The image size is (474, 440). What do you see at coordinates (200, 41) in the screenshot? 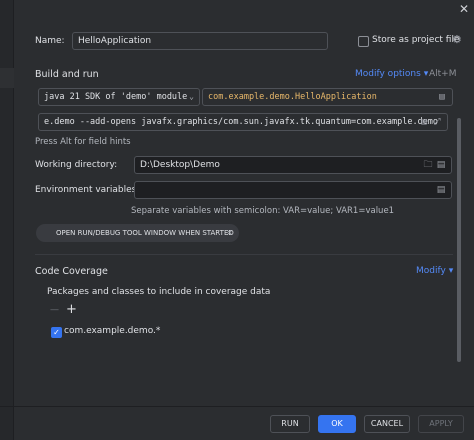
I see `name-input: HelloApplication` at bounding box center [200, 41].